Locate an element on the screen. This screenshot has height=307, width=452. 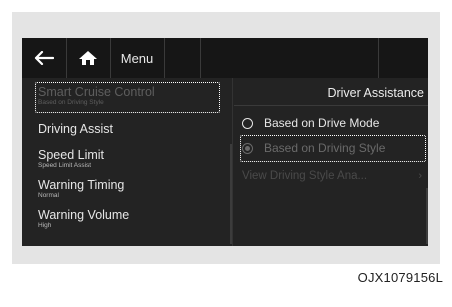
option-based-on-drive-mode: Based on Drive Mode is located at coordinates (310, 123).